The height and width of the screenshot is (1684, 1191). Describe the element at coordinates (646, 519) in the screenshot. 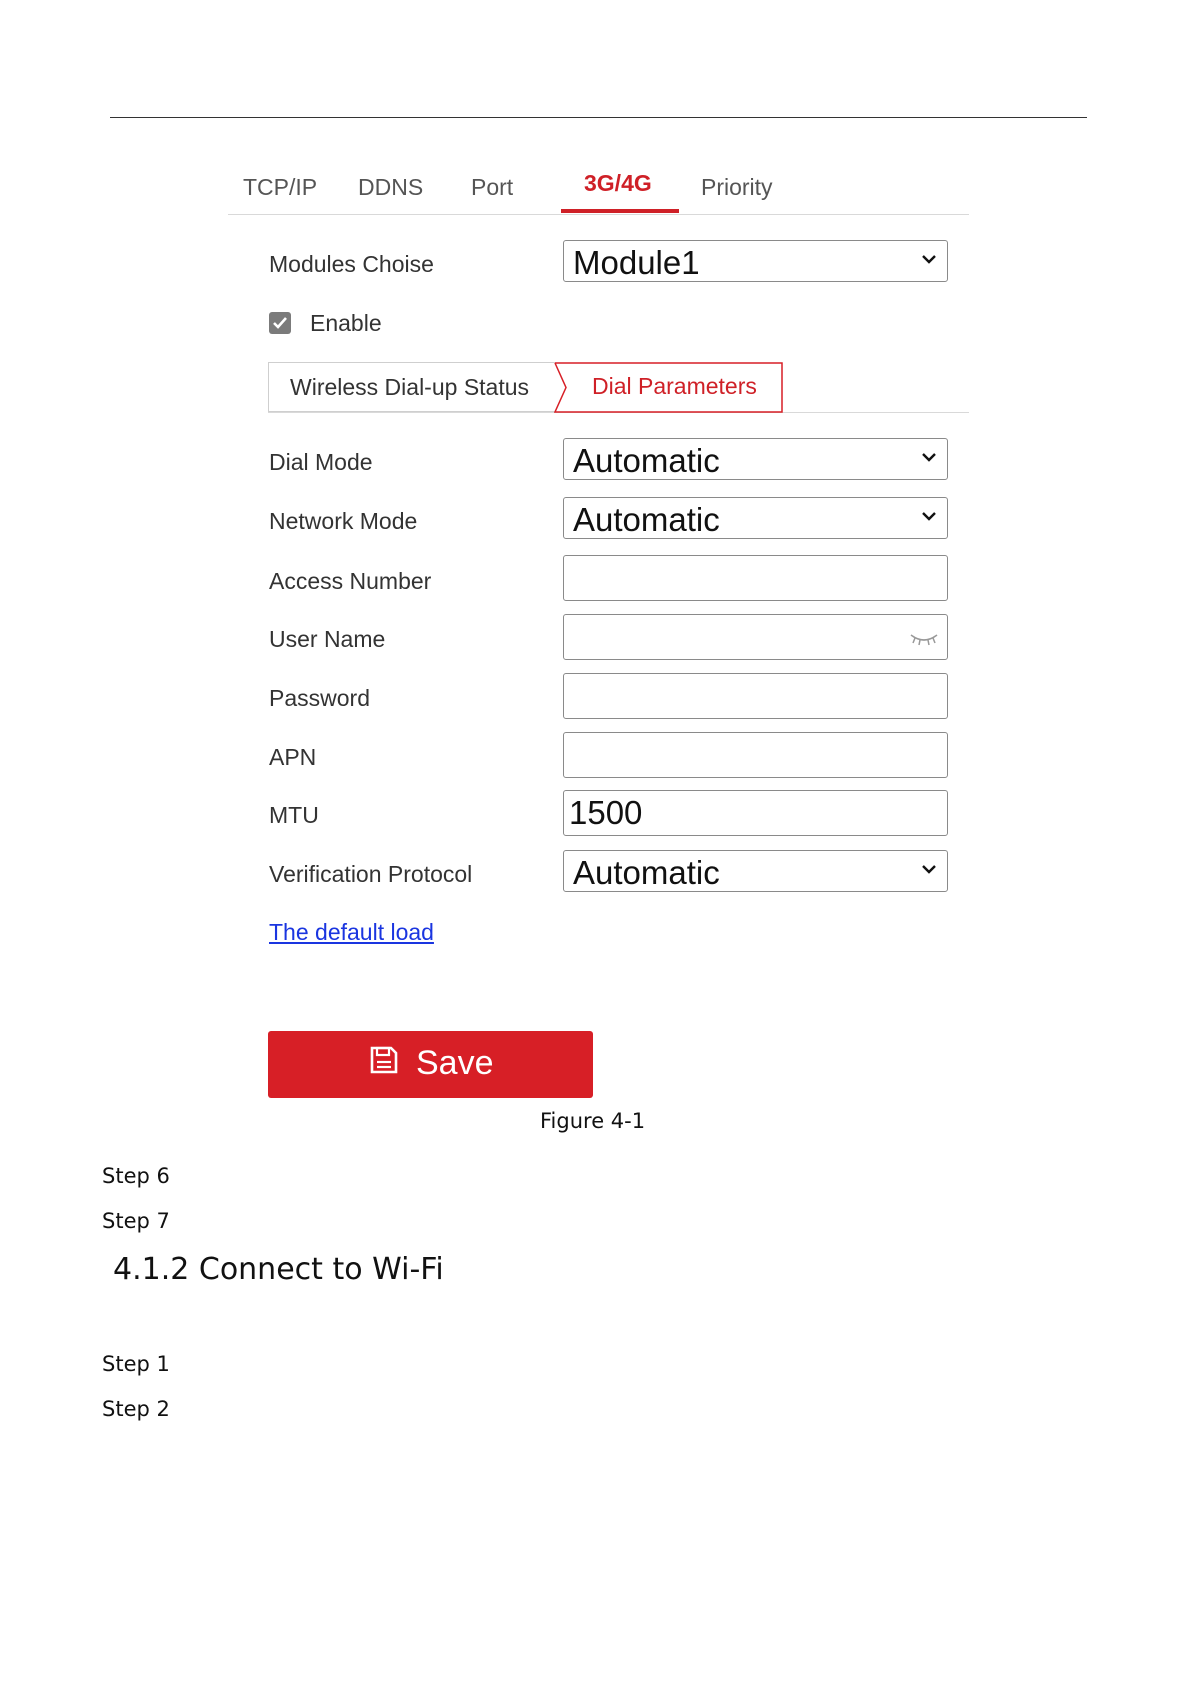

I see `network-mode-value: Automatic` at that location.